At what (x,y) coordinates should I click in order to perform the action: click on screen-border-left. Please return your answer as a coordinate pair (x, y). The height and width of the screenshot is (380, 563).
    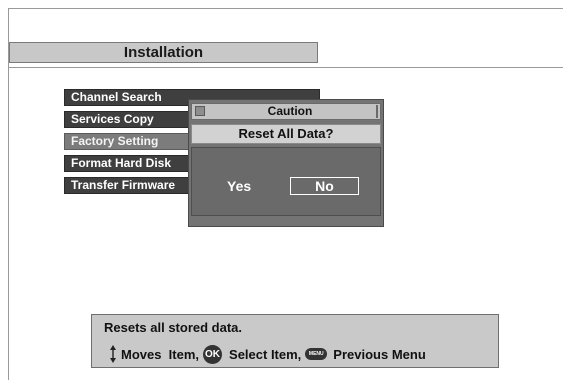
    Looking at the image, I should click on (8, 194).